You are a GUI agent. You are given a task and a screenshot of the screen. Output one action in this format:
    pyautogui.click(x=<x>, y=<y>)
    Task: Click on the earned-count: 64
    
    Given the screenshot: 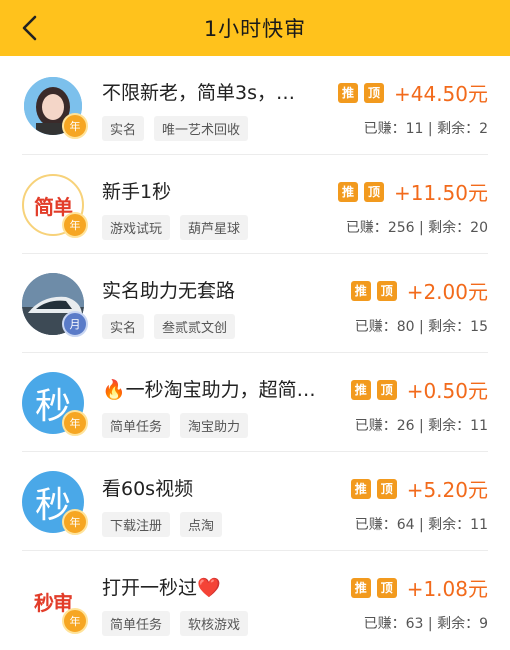 What is the action you would take?
    pyautogui.click(x=405, y=525)
    